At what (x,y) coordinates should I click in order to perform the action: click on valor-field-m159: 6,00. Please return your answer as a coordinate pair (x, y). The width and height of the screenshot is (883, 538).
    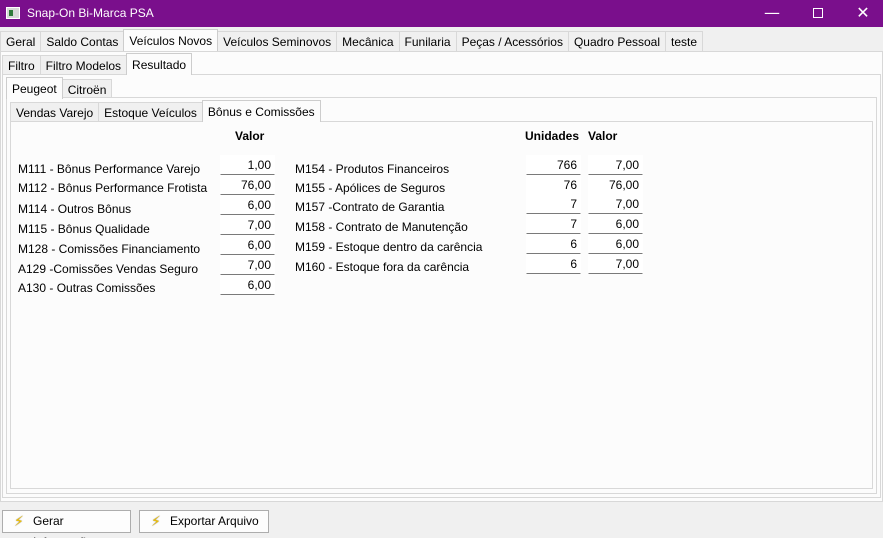
    Looking at the image, I should click on (615, 244).